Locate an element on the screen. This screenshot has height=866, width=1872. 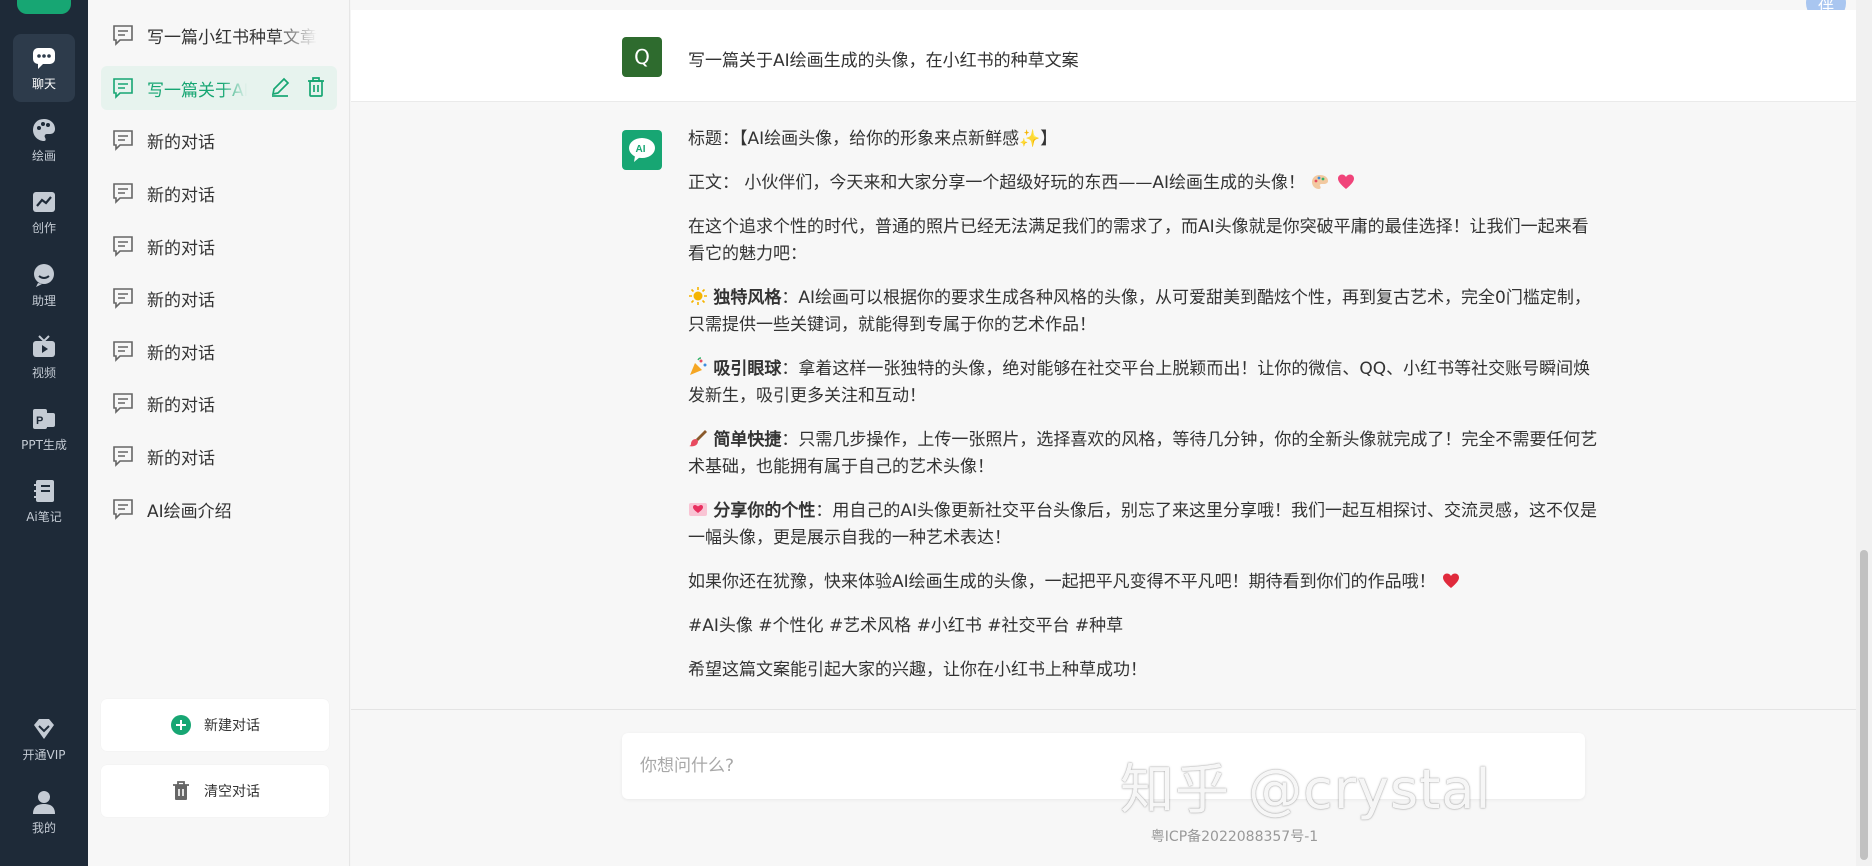
notebook-icon is located at coordinates (44, 491).